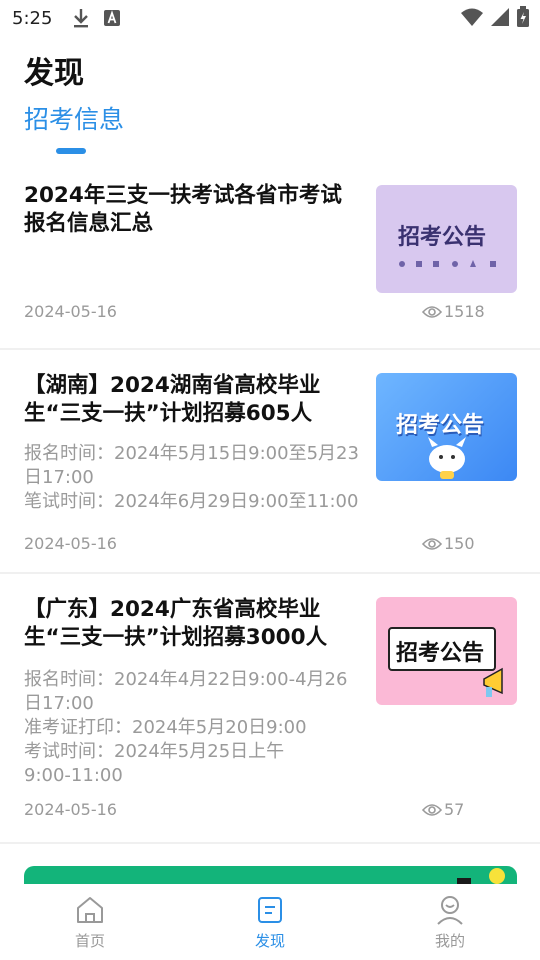 The height and width of the screenshot is (960, 540). What do you see at coordinates (197, 624) in the screenshot?
I see `article-title: 【广东】2024广东省高校毕业 生“三支一扶”计划招募3000人` at bounding box center [197, 624].